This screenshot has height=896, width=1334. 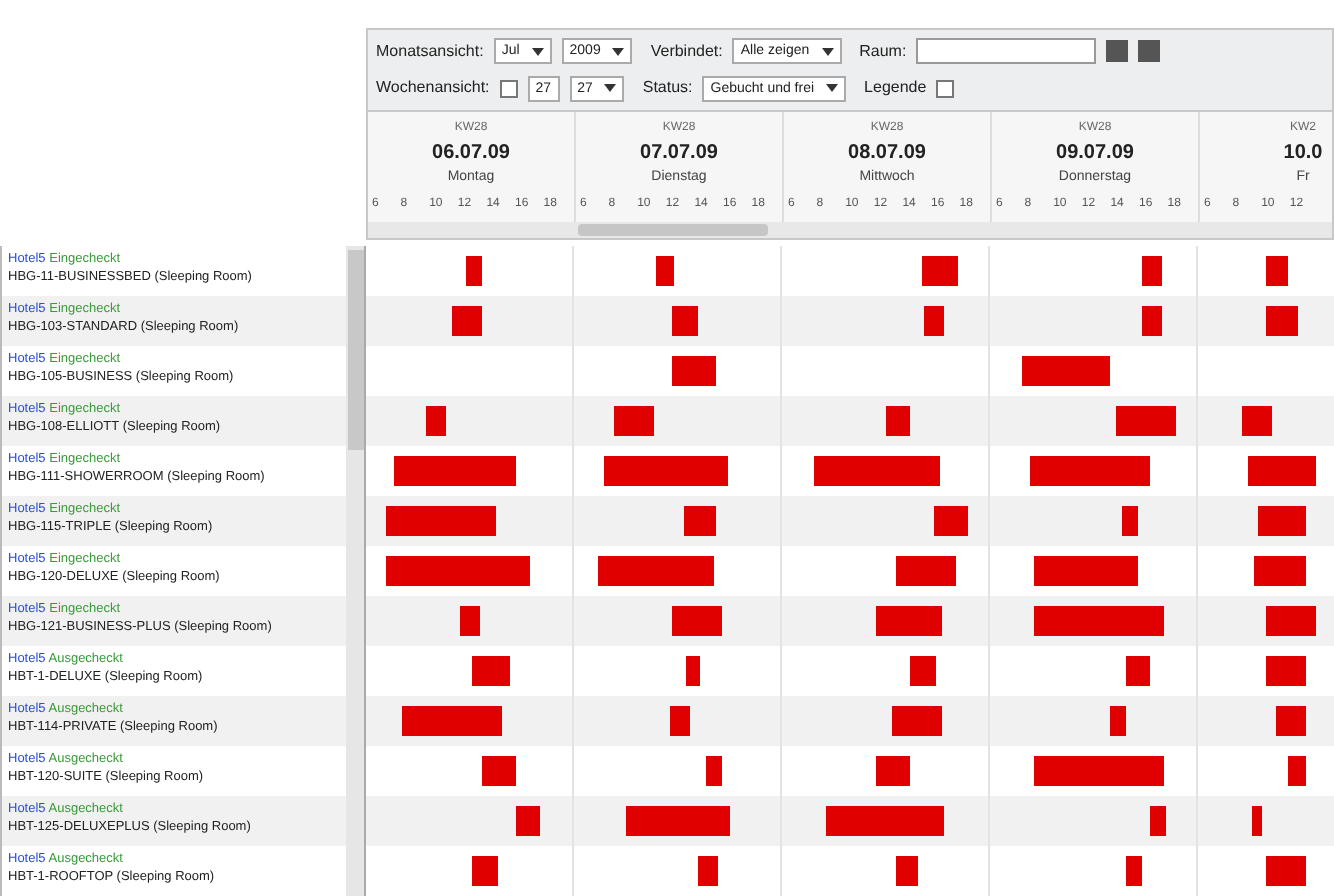 What do you see at coordinates (850, 230) in the screenshot?
I see `horizontal-scrollbar` at bounding box center [850, 230].